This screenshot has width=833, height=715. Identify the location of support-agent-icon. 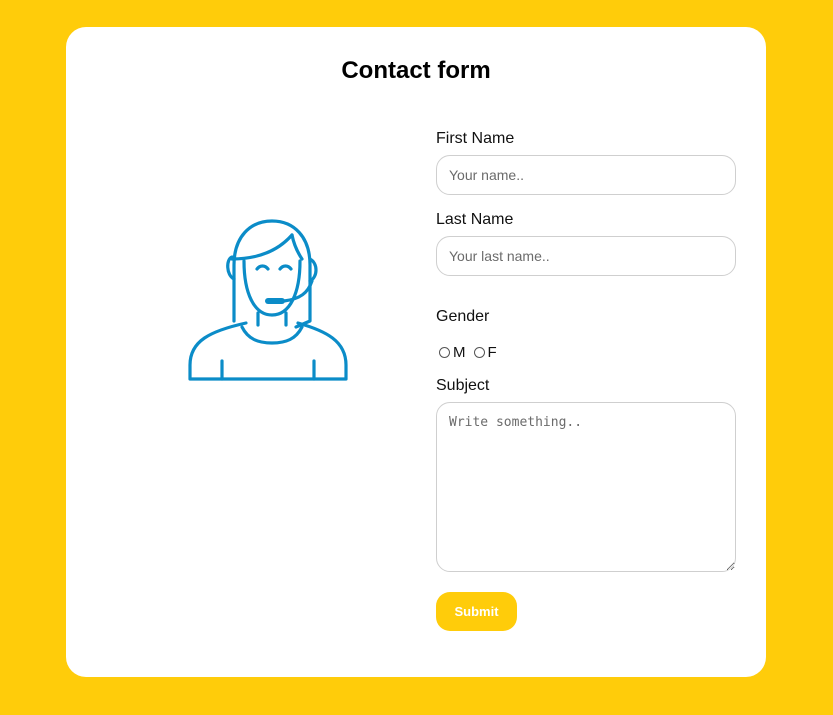
(268, 300).